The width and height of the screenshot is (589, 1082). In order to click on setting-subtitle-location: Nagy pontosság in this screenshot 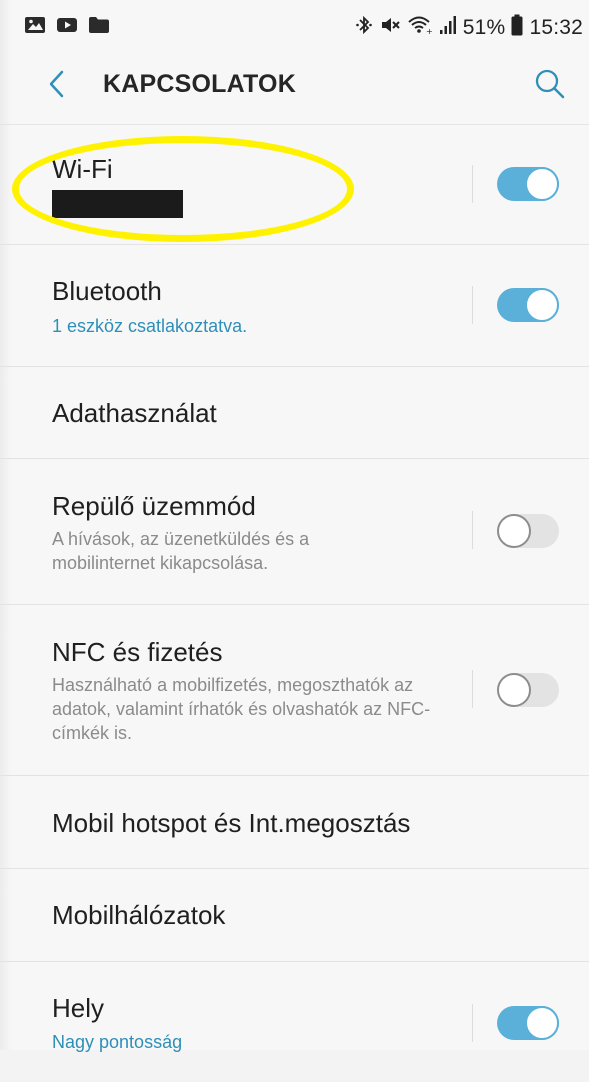, I will do `click(117, 1042)`.